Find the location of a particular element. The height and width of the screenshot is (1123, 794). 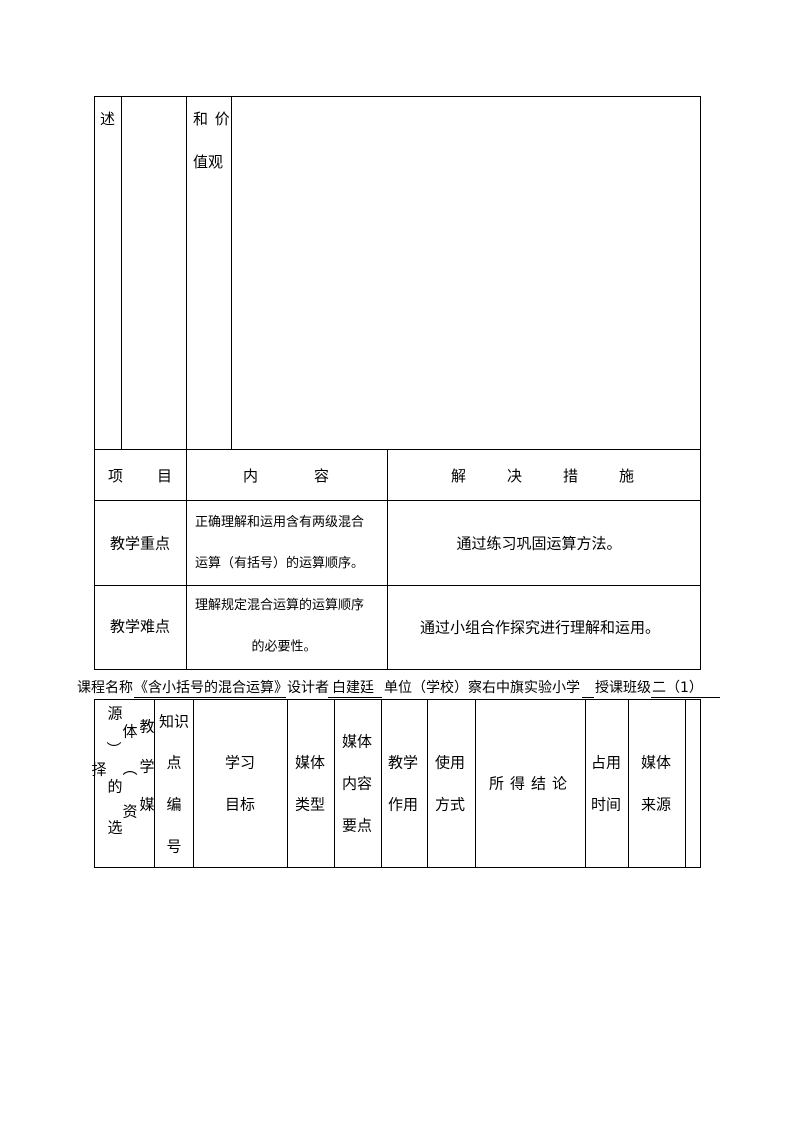

header-learning-goal: 目标 is located at coordinates (240, 804).